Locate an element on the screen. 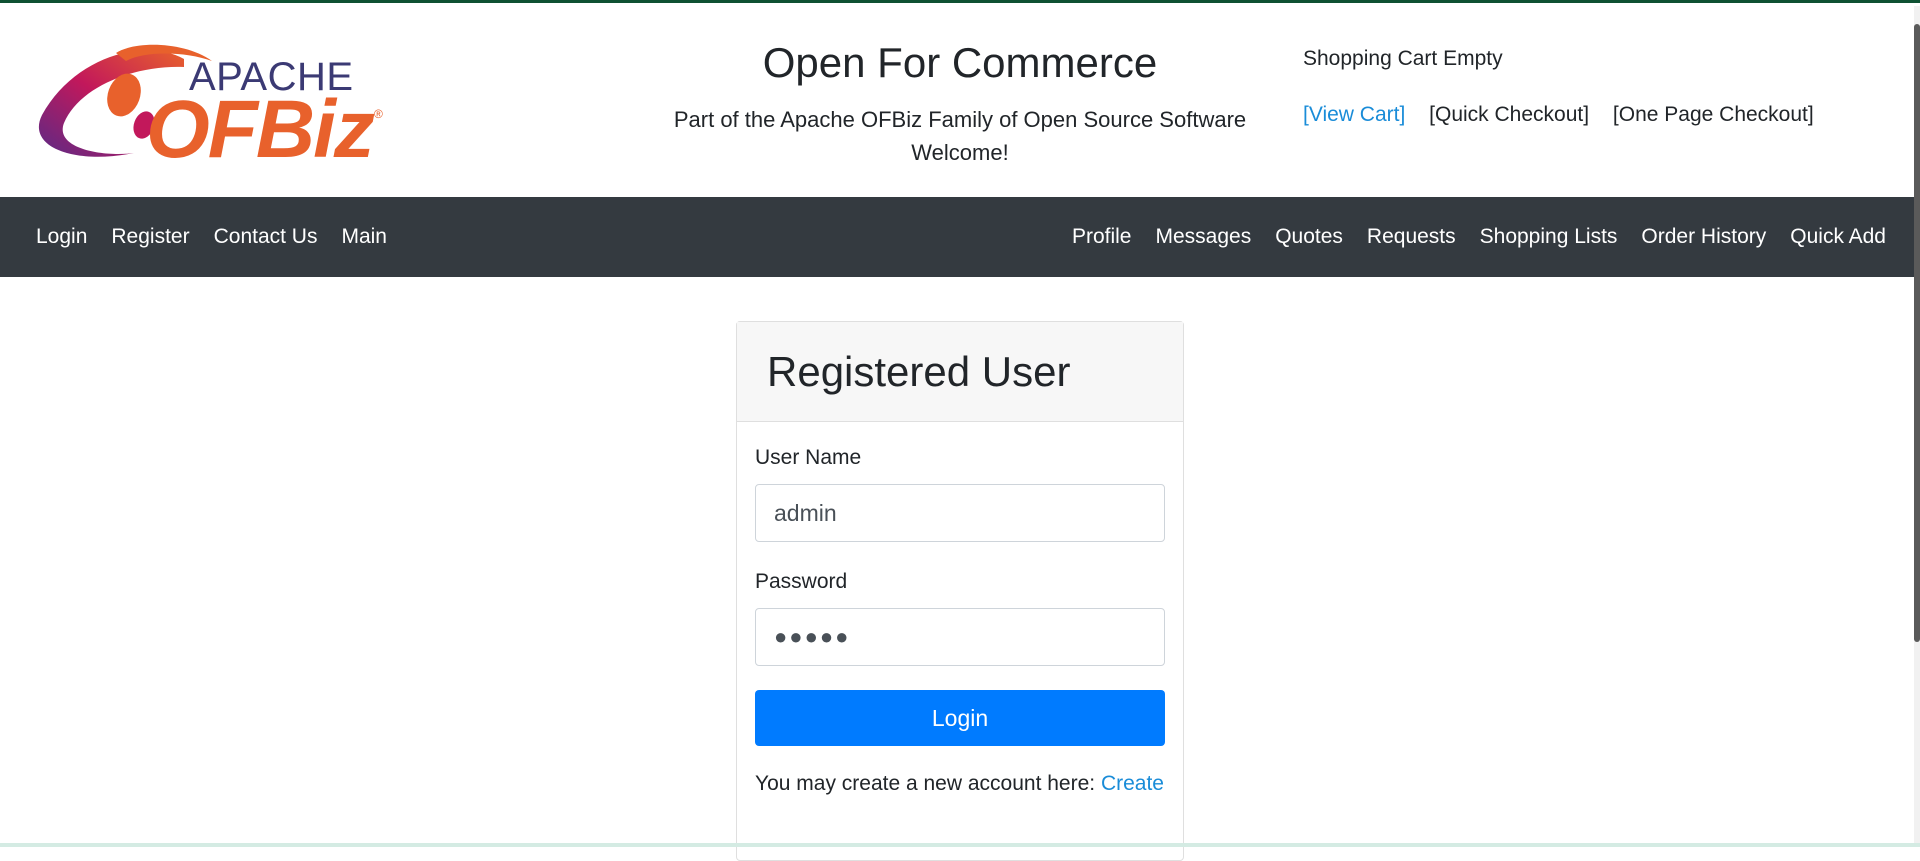  welcome-text: Welcome! is located at coordinates (960, 152).